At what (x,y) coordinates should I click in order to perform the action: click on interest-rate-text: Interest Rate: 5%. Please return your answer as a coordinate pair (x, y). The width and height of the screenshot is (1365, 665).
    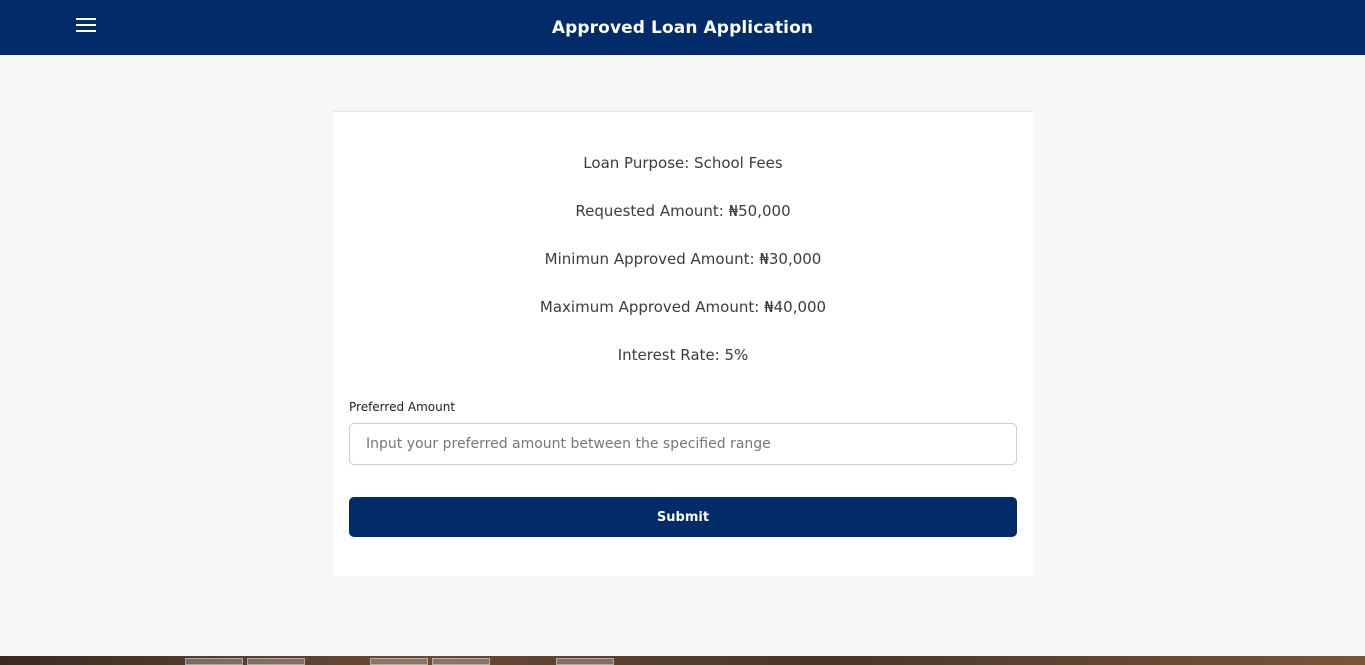
    Looking at the image, I should click on (683, 355).